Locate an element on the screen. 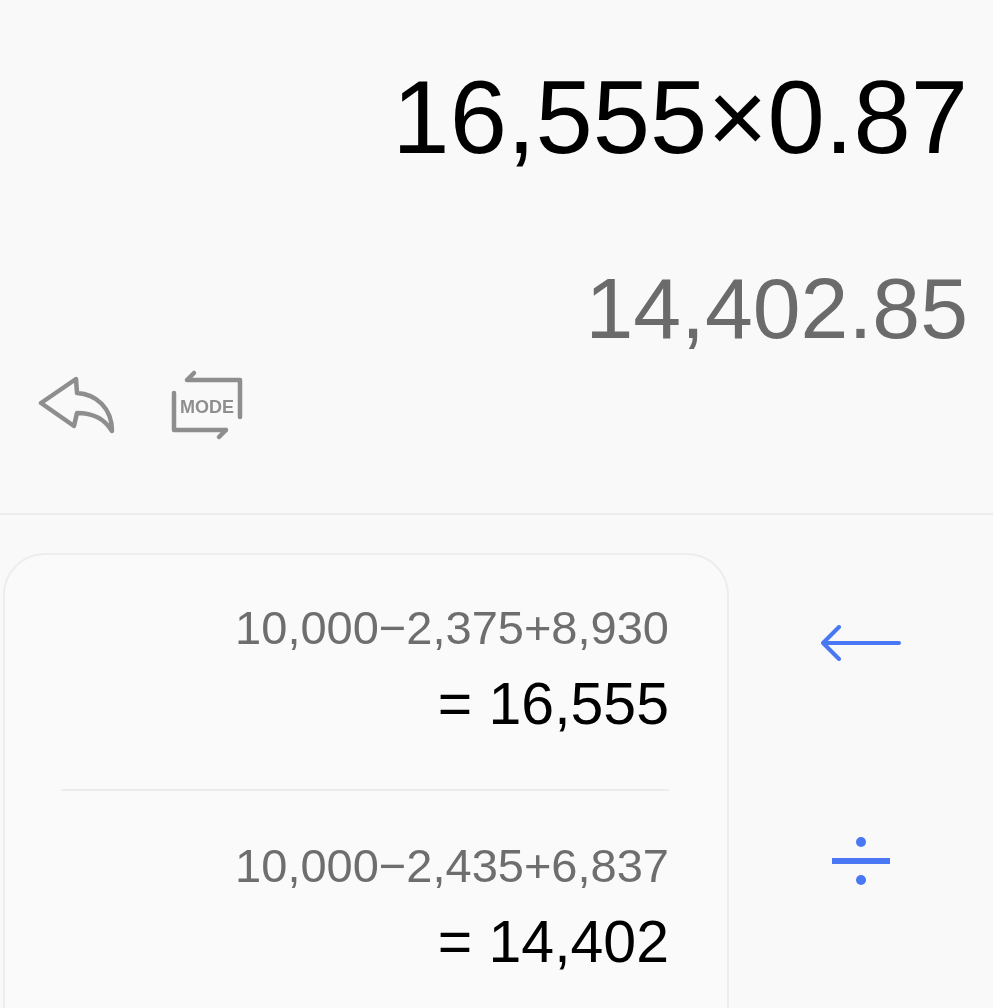 The width and height of the screenshot is (993, 1008). undo-button is located at coordinates (77, 405).